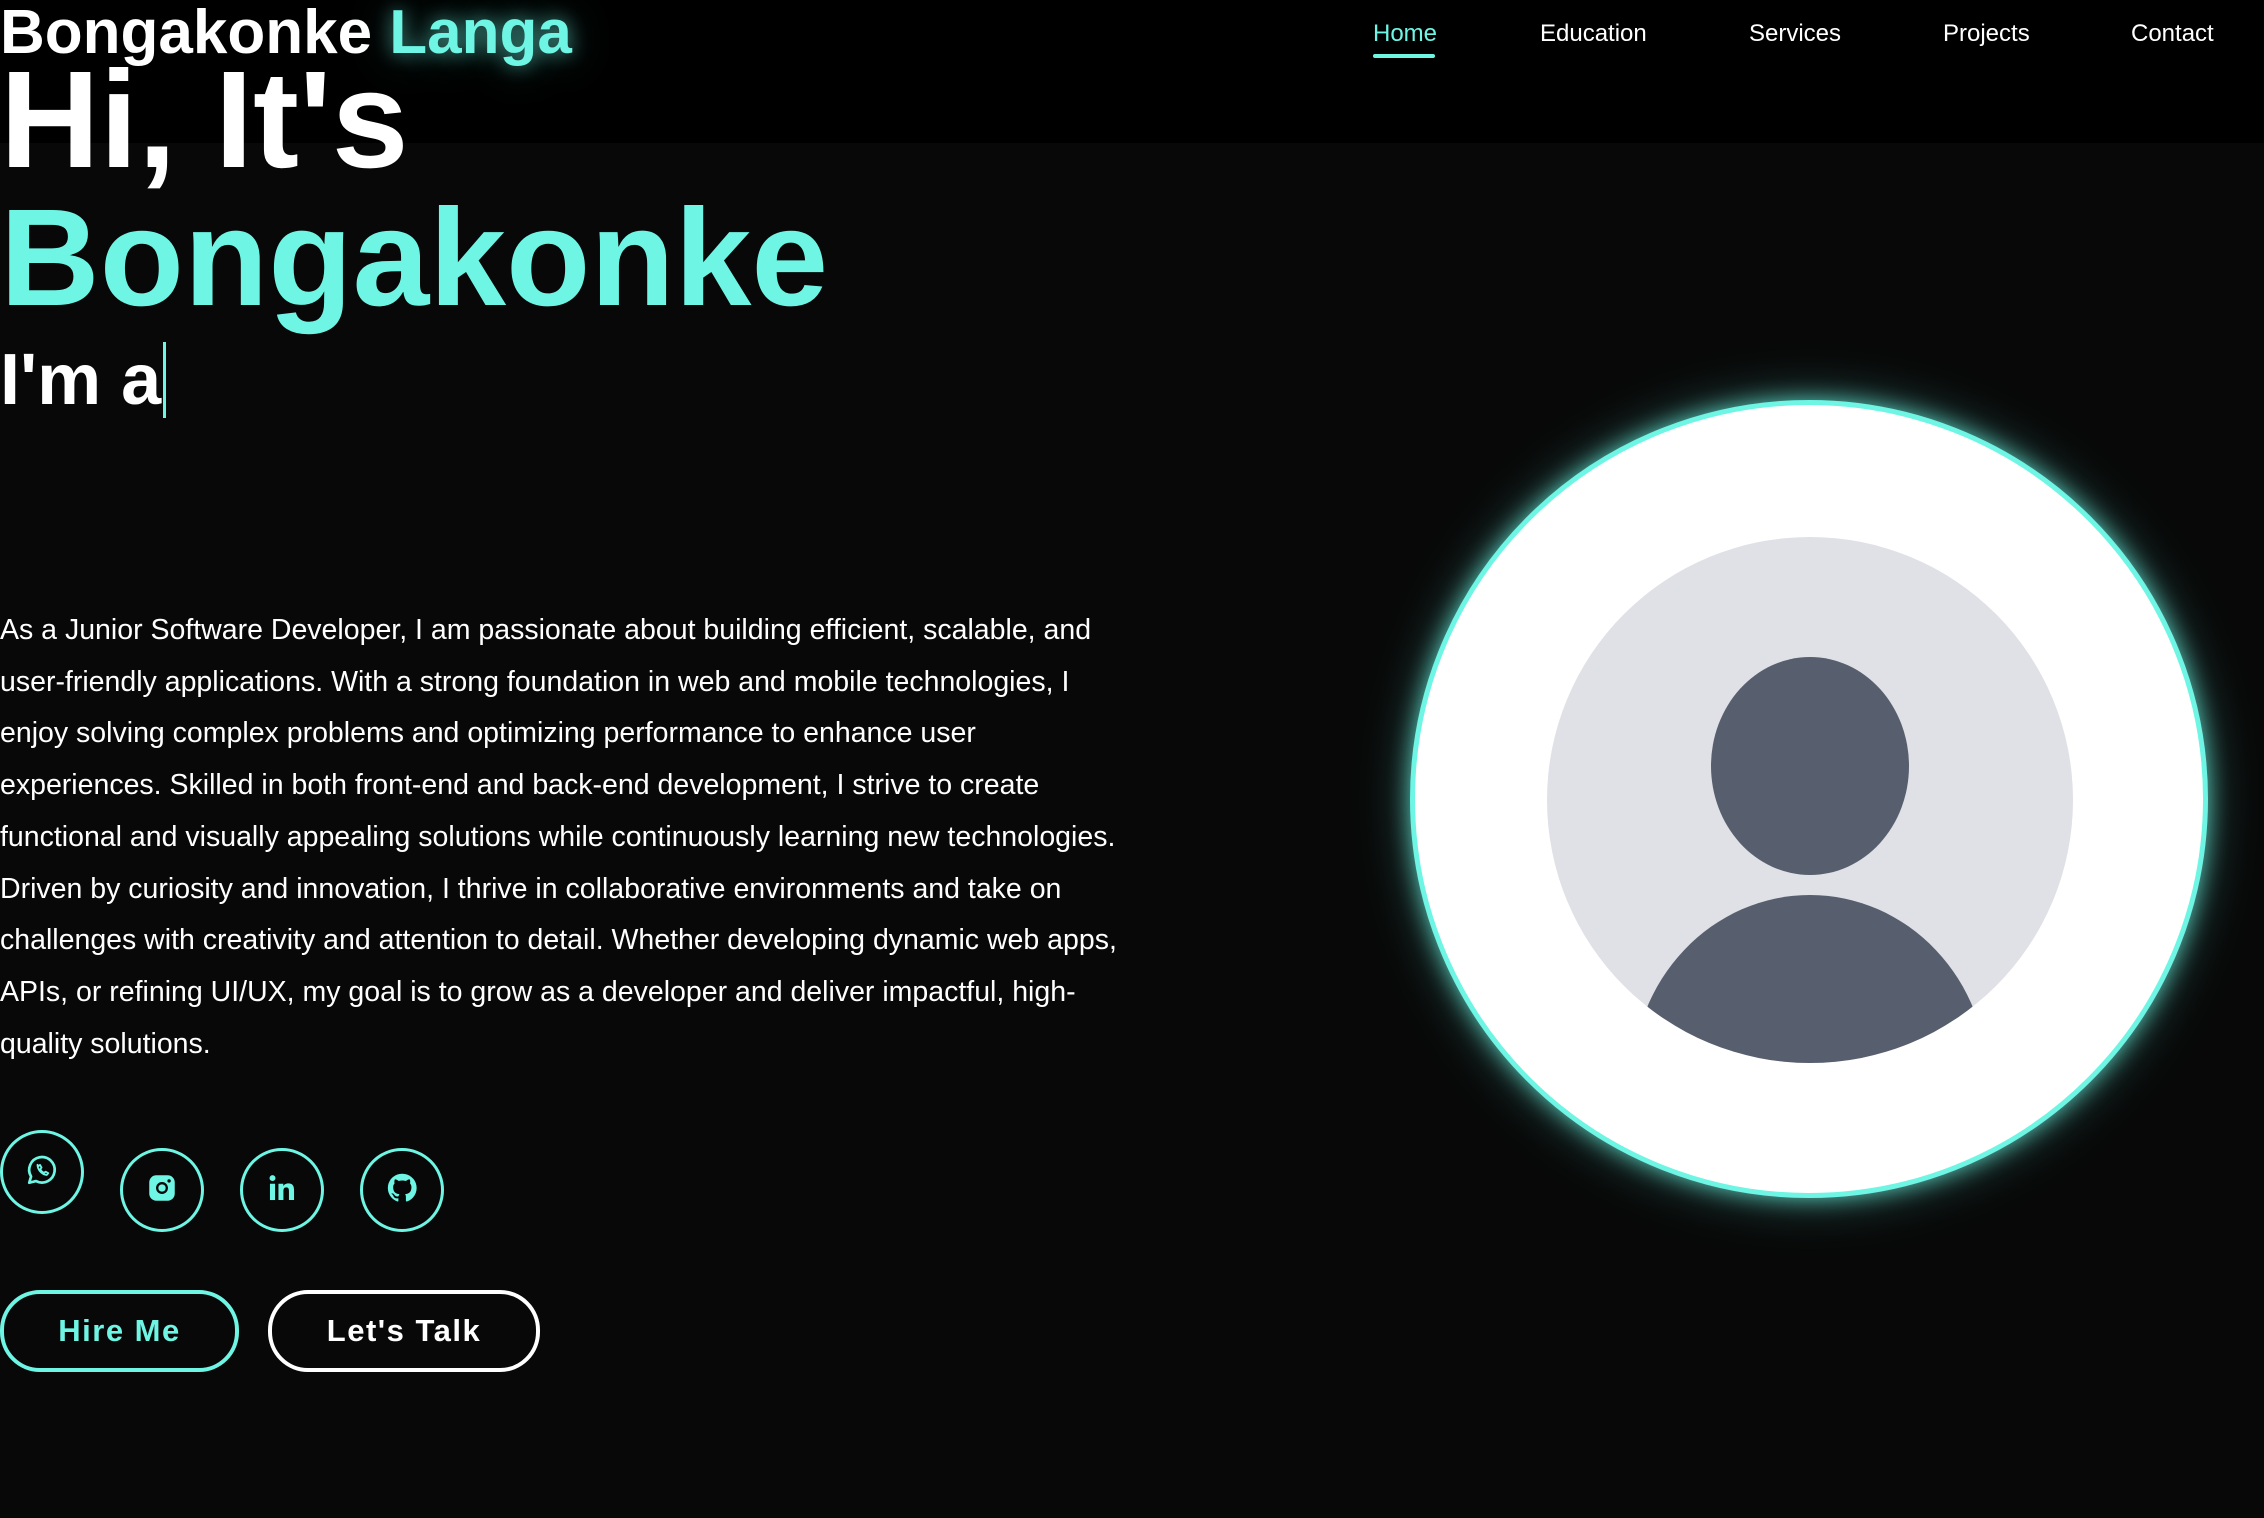 Image resolution: width=2264 pixels, height=1518 pixels. I want to click on whatsapp-link, so click(42, 1172).